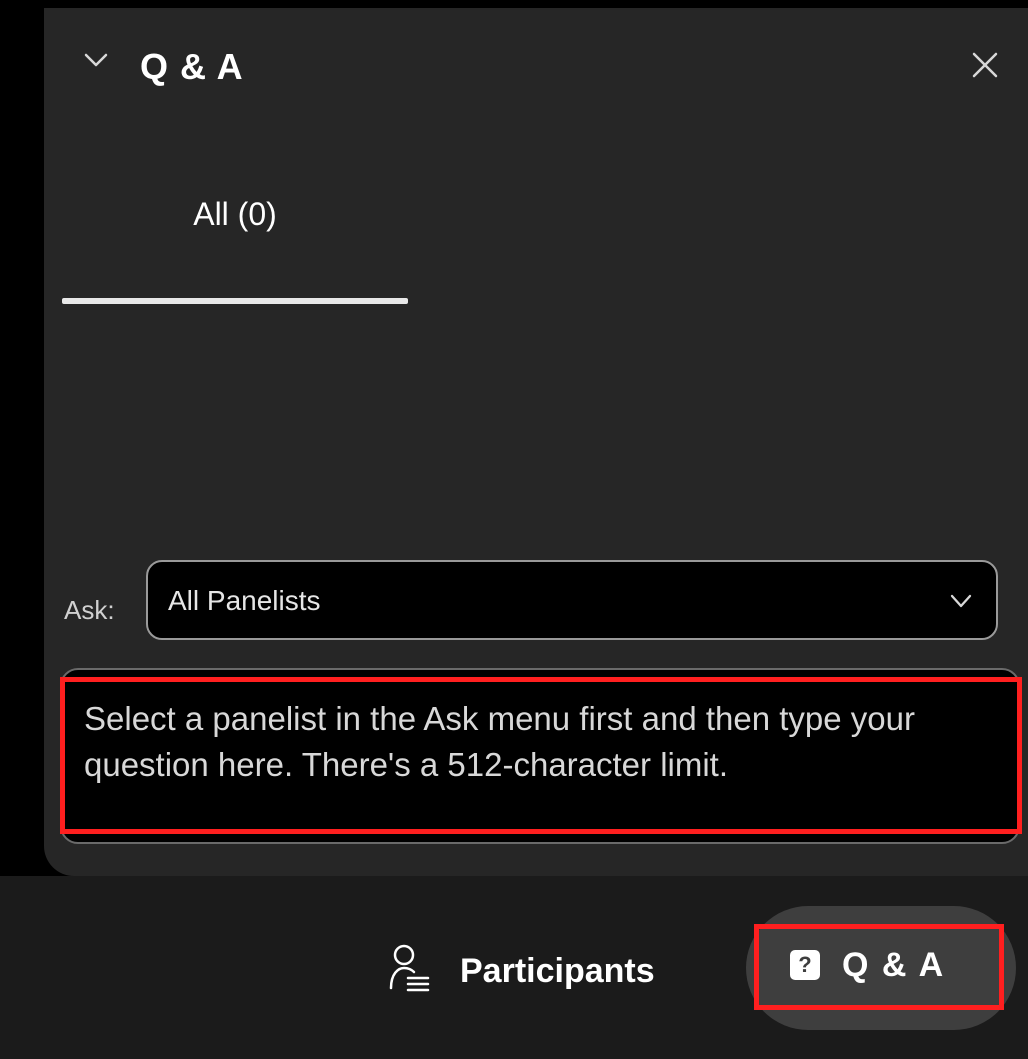  Describe the element at coordinates (409, 968) in the screenshot. I see `participants-icon` at that location.